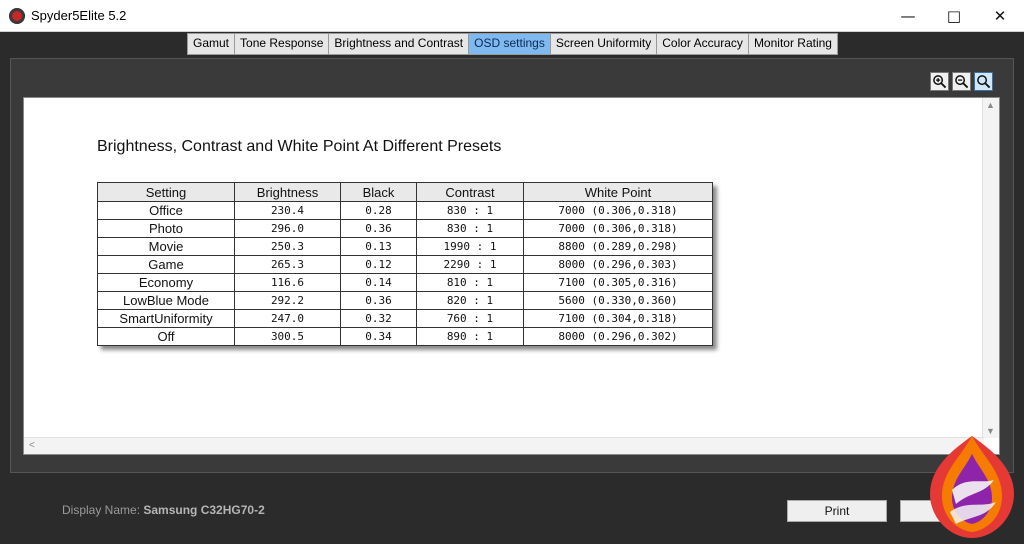  What do you see at coordinates (166, 300) in the screenshot?
I see `cell-setting: LowBlue Mode` at bounding box center [166, 300].